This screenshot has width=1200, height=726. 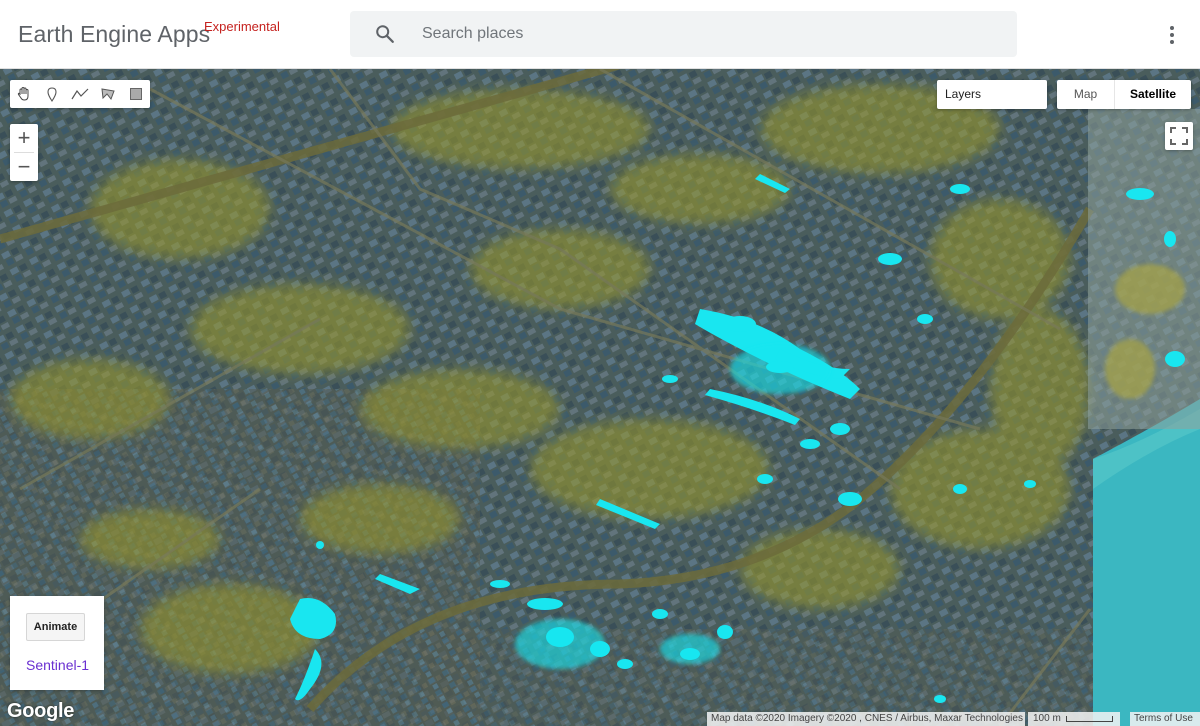 What do you see at coordinates (55, 627) in the screenshot?
I see `animate-button: Animate` at bounding box center [55, 627].